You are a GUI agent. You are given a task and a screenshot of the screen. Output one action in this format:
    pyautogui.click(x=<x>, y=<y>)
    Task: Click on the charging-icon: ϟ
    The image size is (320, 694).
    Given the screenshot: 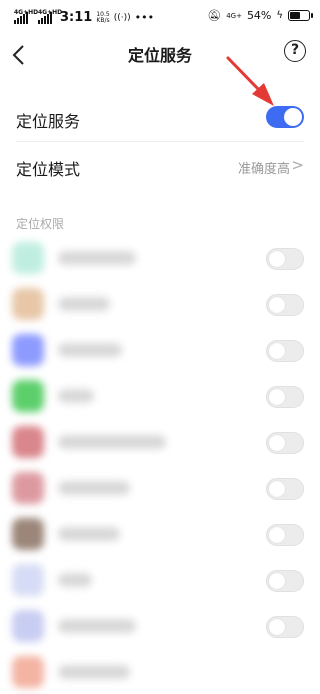 What is the action you would take?
    pyautogui.click(x=279, y=15)
    